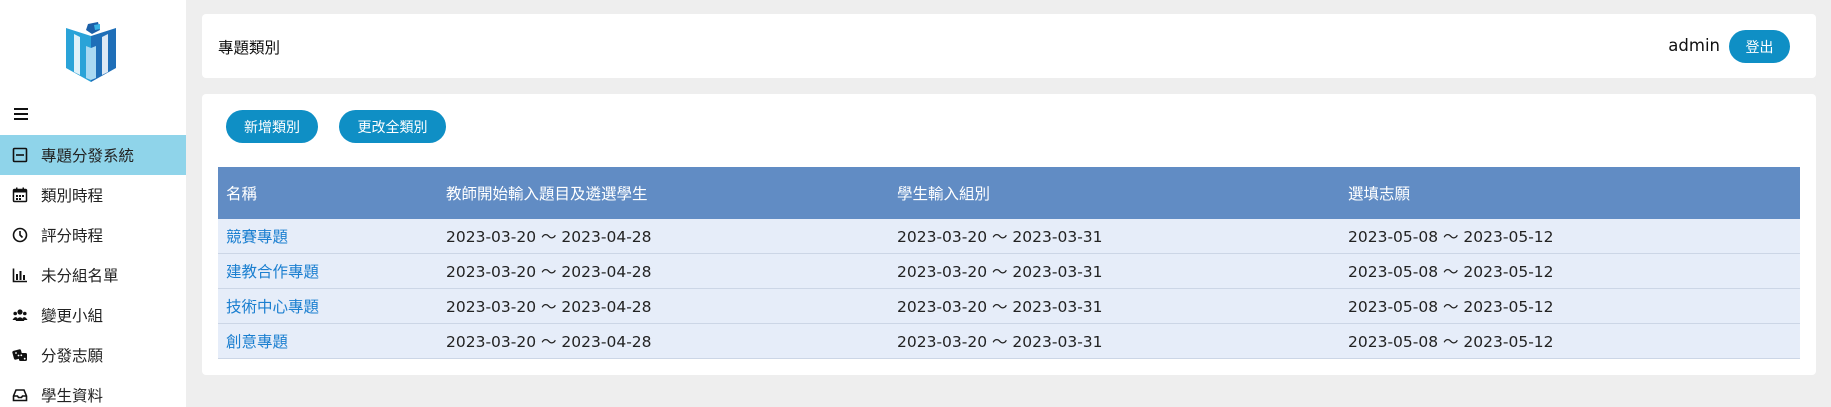 This screenshot has width=1831, height=407. I want to click on sidebar-item-label: 類別時程, so click(72, 196).